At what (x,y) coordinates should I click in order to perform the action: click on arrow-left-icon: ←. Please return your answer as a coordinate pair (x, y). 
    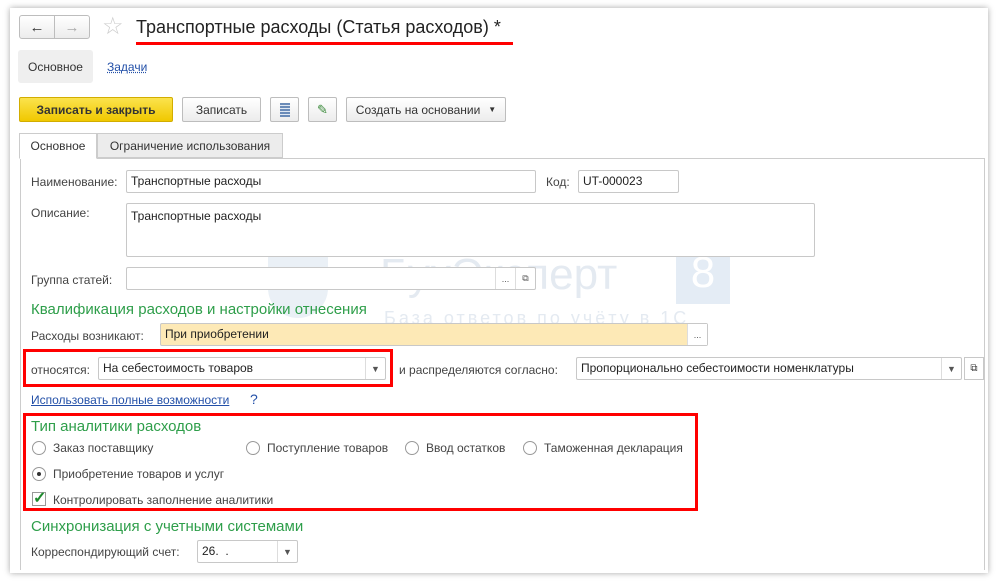
    Looking at the image, I should click on (37, 27).